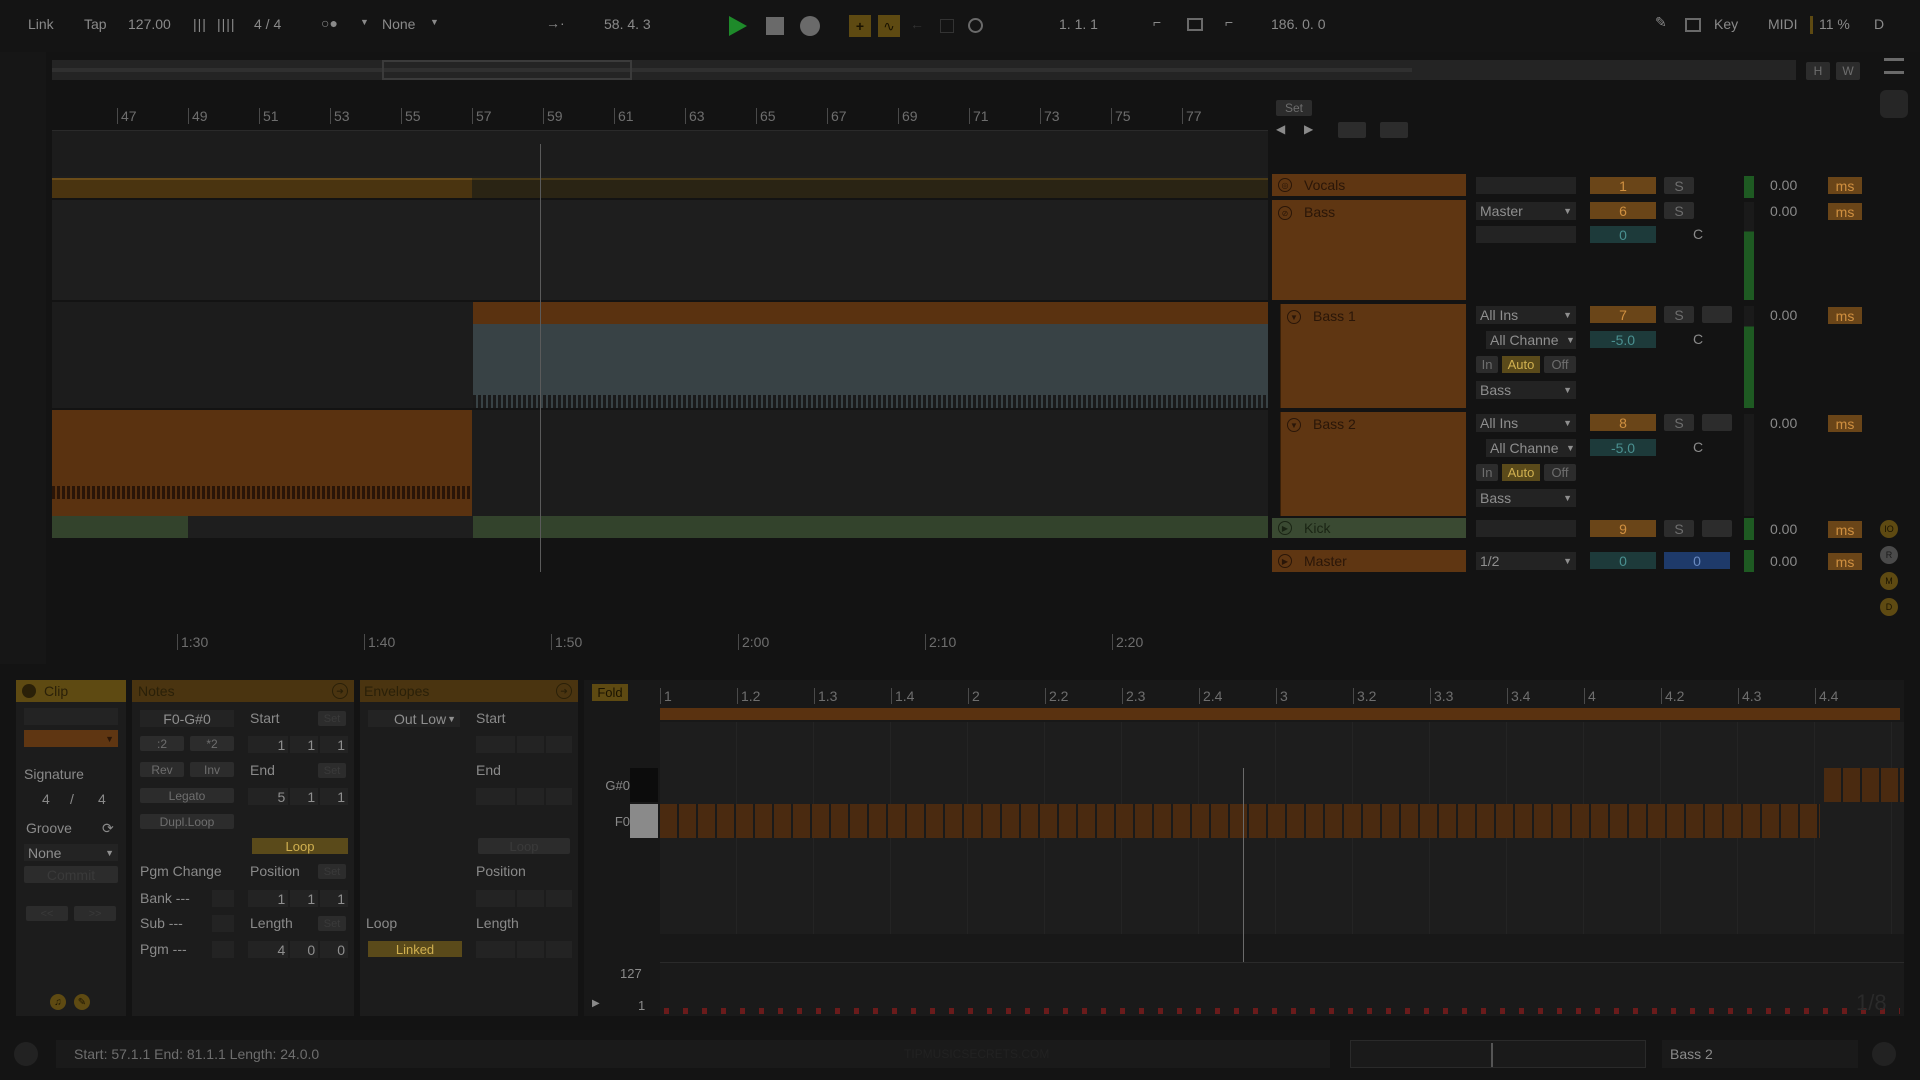 The image size is (1920, 1080). What do you see at coordinates (810, 26) in the screenshot?
I see `record-button` at bounding box center [810, 26].